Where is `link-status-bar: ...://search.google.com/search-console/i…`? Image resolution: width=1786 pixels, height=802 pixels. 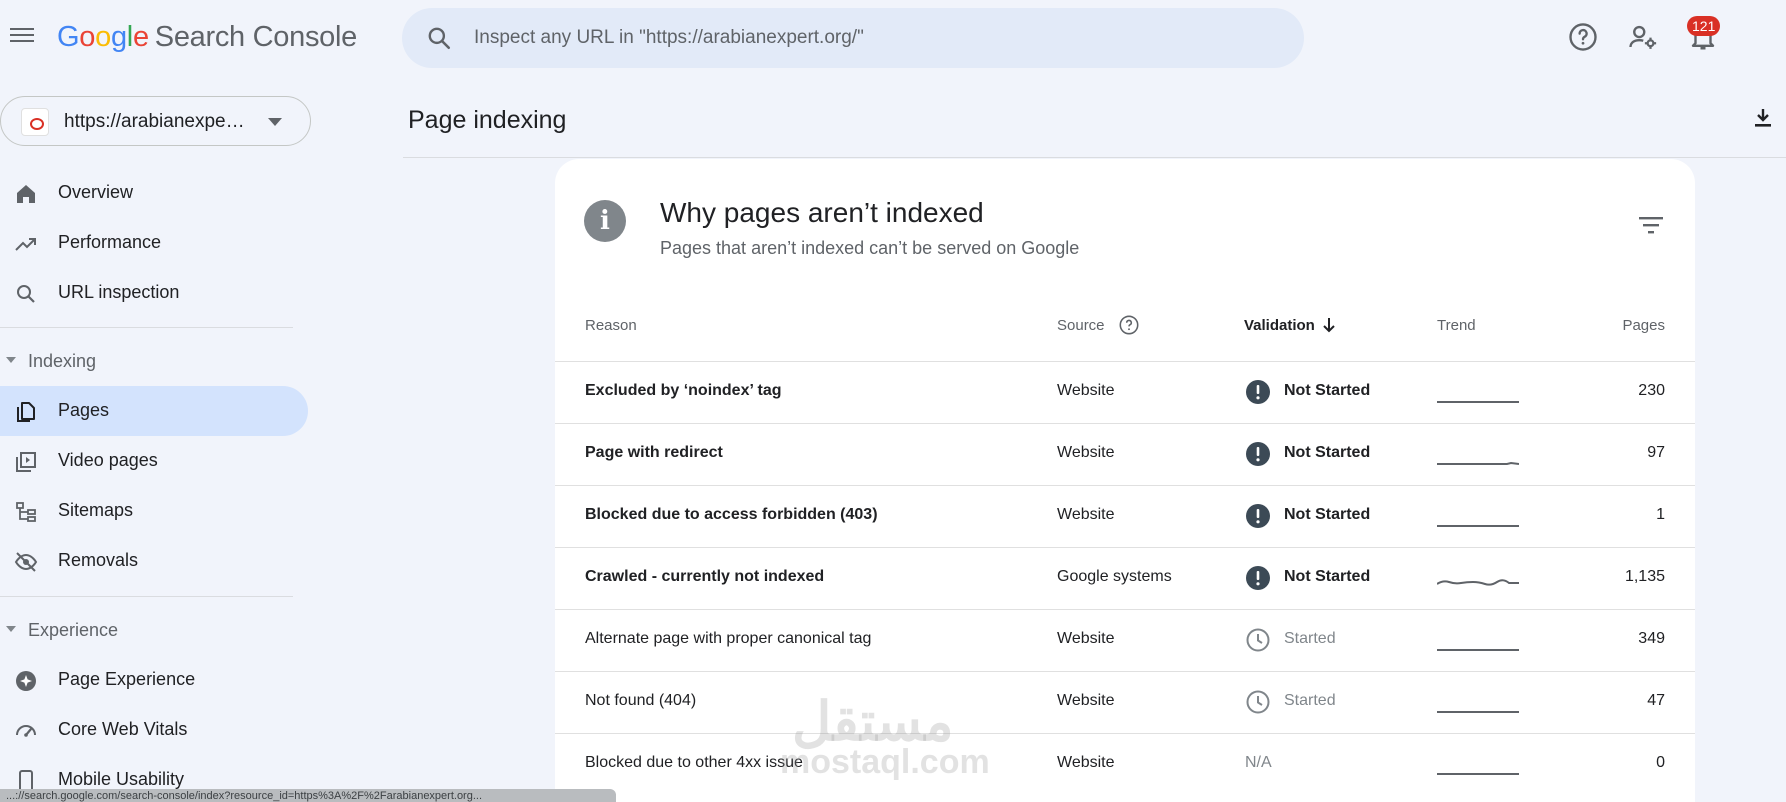
link-status-bar: ...://search.google.com/search-console/i… is located at coordinates (308, 795).